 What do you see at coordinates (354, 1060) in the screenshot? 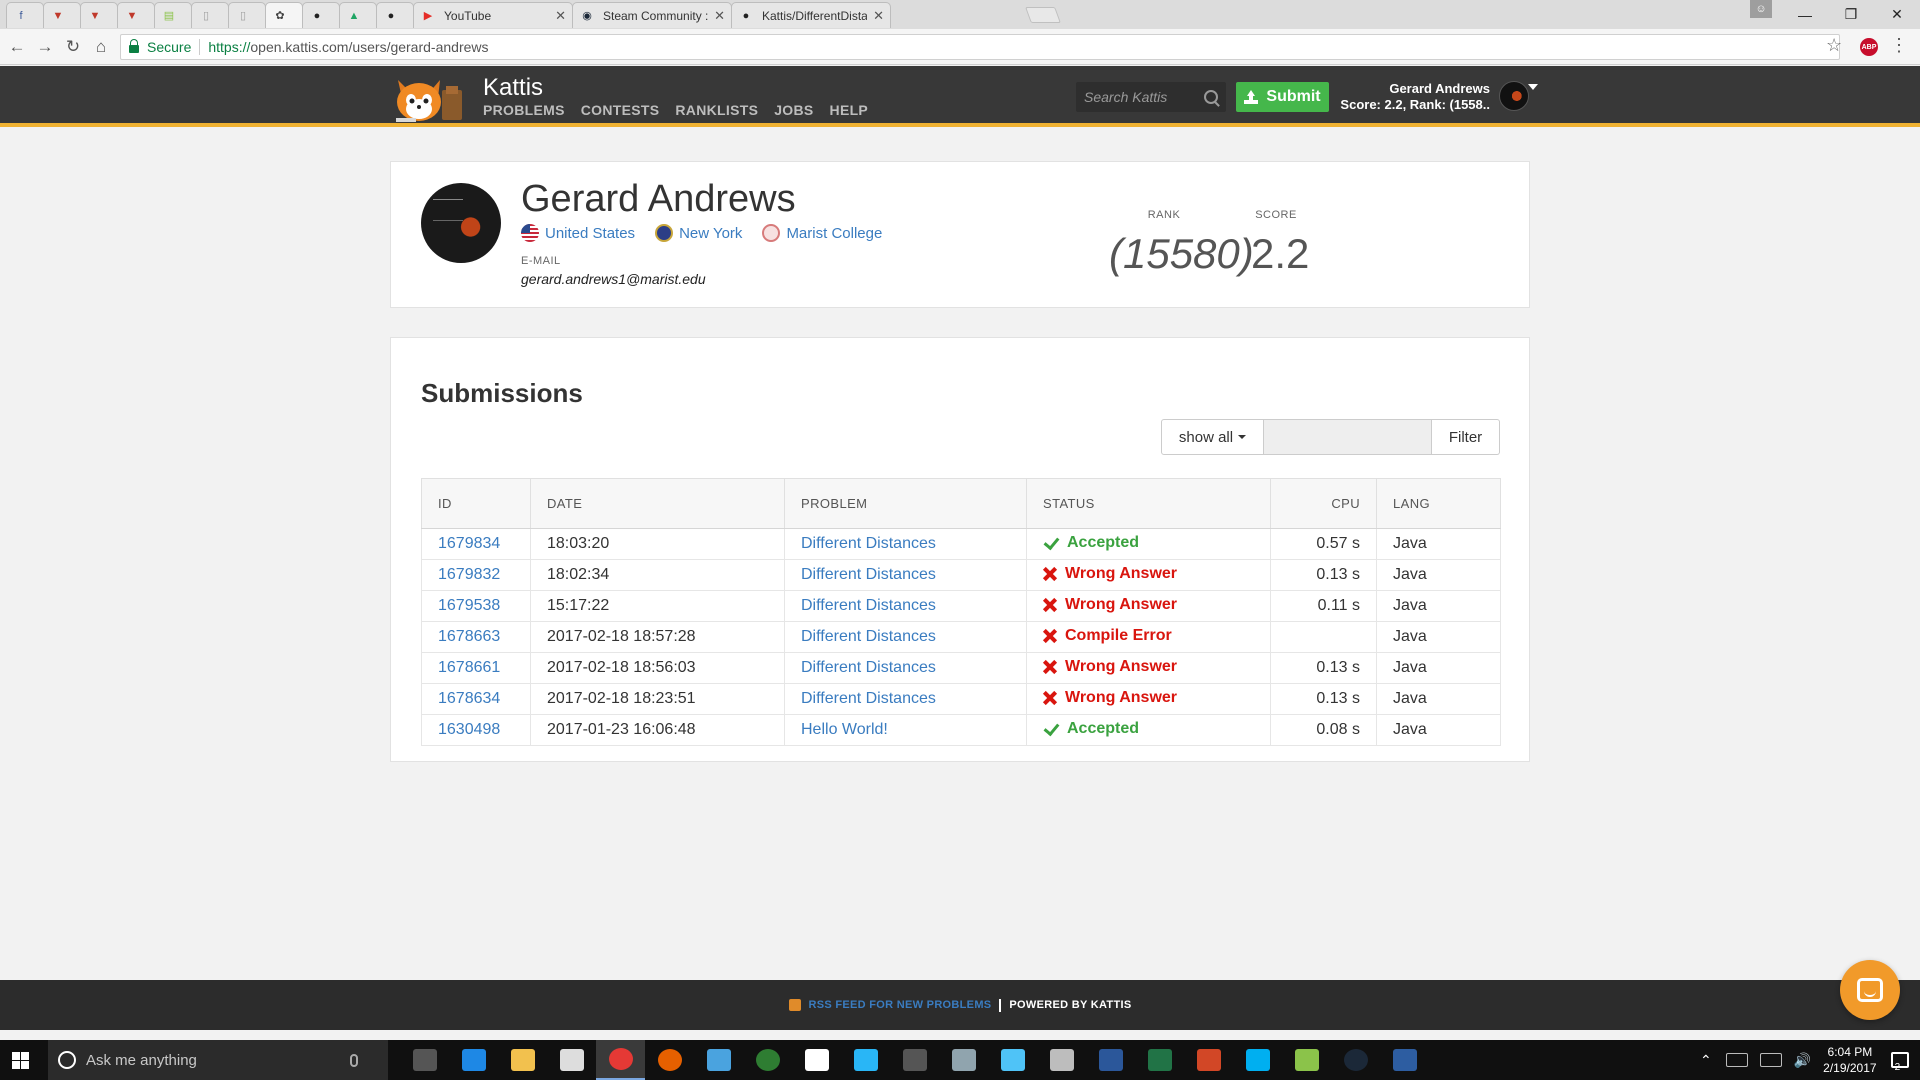
I see `microphone-icon` at bounding box center [354, 1060].